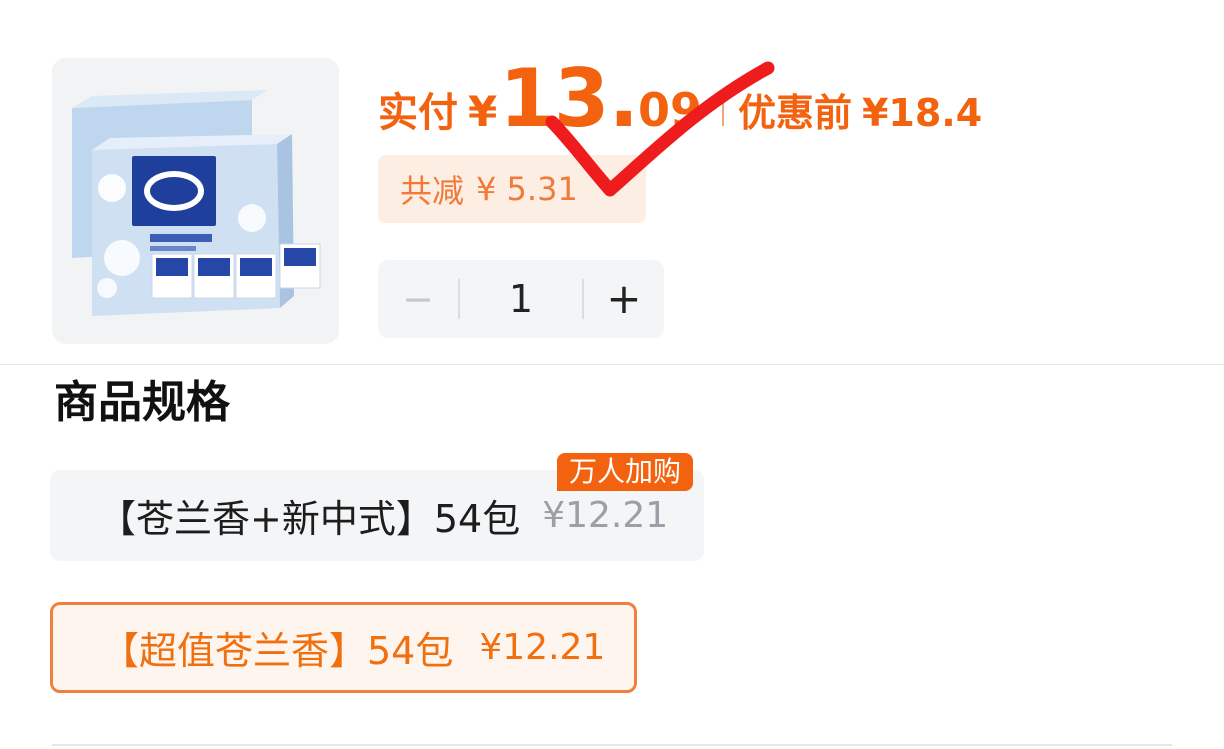 This screenshot has height=749, width=1224. What do you see at coordinates (309, 519) in the screenshot?
I see `spec-option-name: 【苍兰香+新中式】54包` at bounding box center [309, 519].